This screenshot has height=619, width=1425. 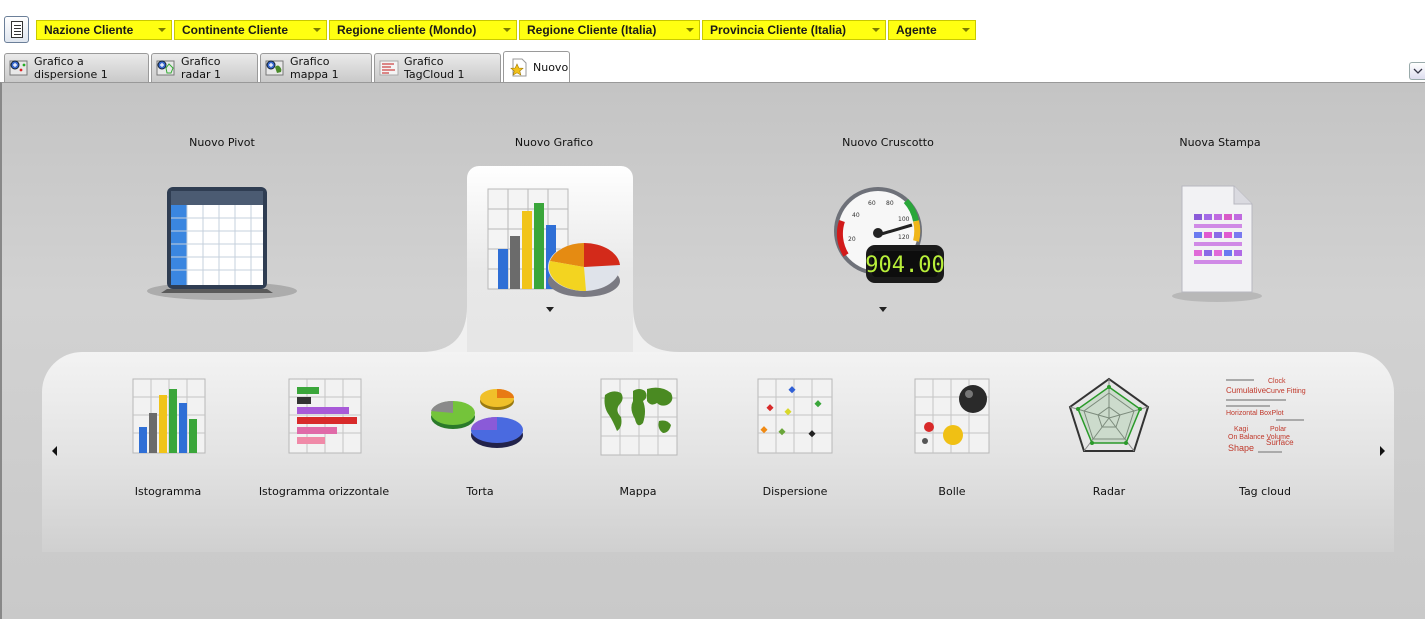 What do you see at coordinates (904, 265) in the screenshot?
I see `gauge-readout: 904.00` at bounding box center [904, 265].